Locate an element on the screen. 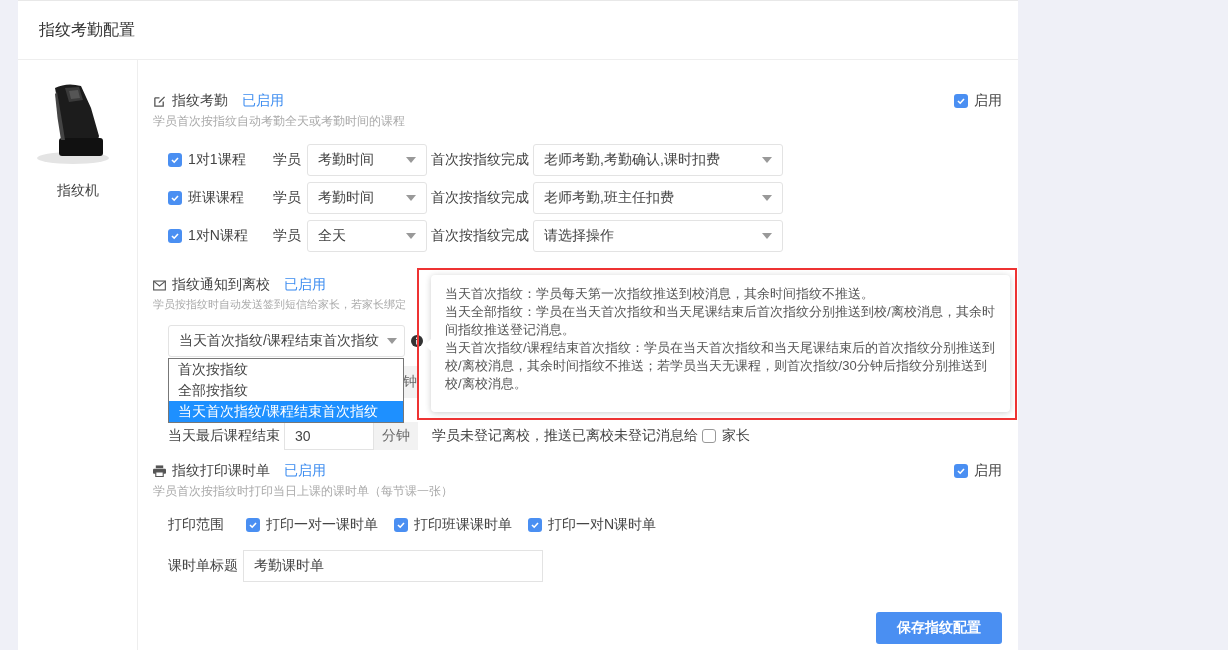  checkbox-label: 打印一对一课时单 is located at coordinates (322, 525).